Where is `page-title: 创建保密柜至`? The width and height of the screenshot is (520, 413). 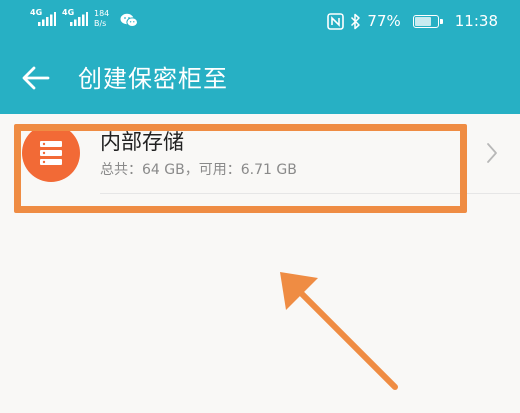
page-title: 创建保密柜至 is located at coordinates (153, 79).